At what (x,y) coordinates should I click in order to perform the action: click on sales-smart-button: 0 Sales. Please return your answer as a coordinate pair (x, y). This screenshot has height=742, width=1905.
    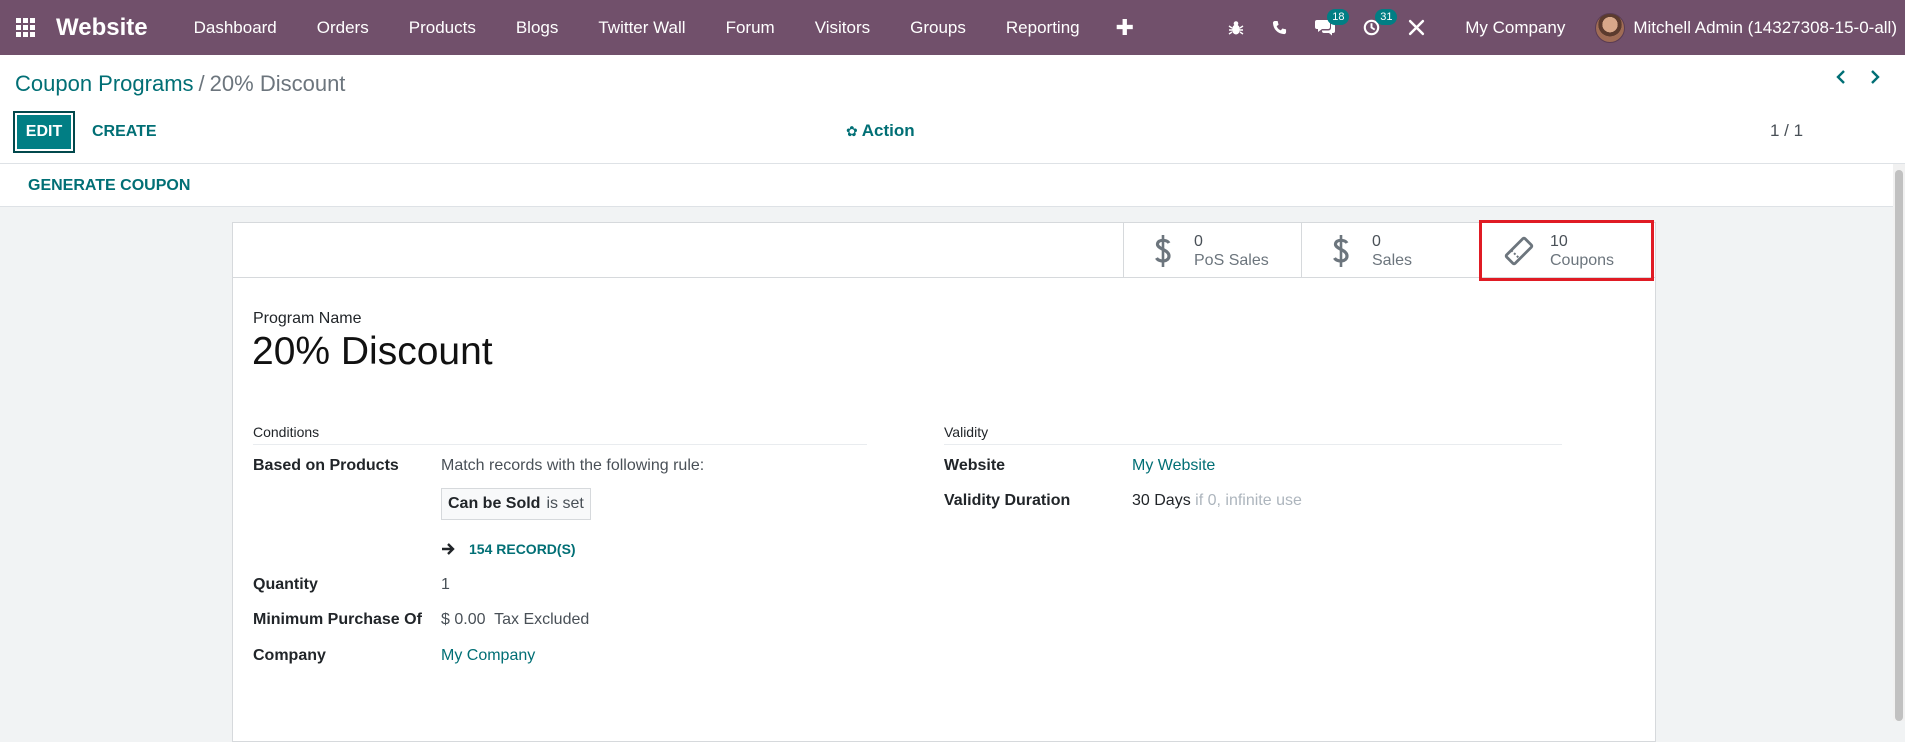
    Looking at the image, I should click on (1390, 250).